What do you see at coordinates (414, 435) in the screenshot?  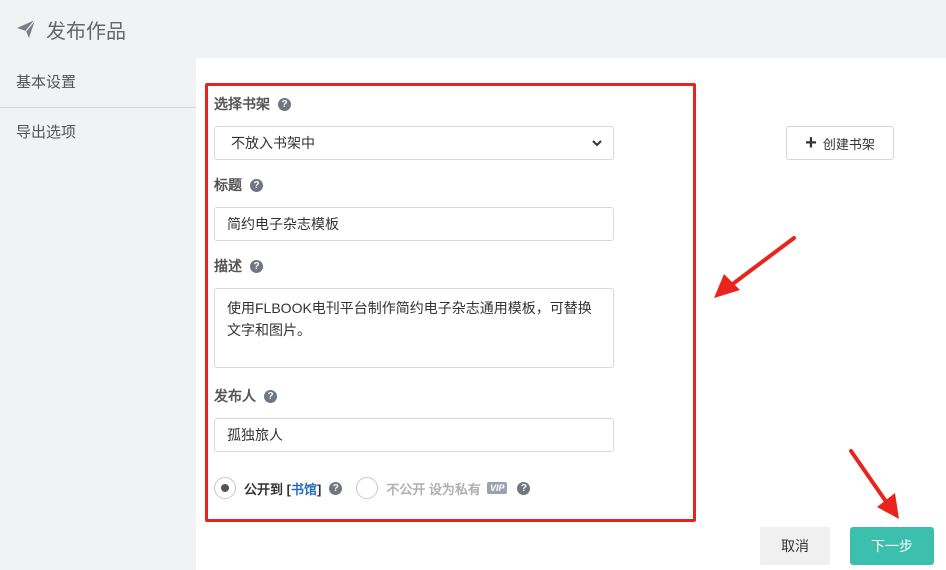 I see `publisher-input: 孤独旅人` at bounding box center [414, 435].